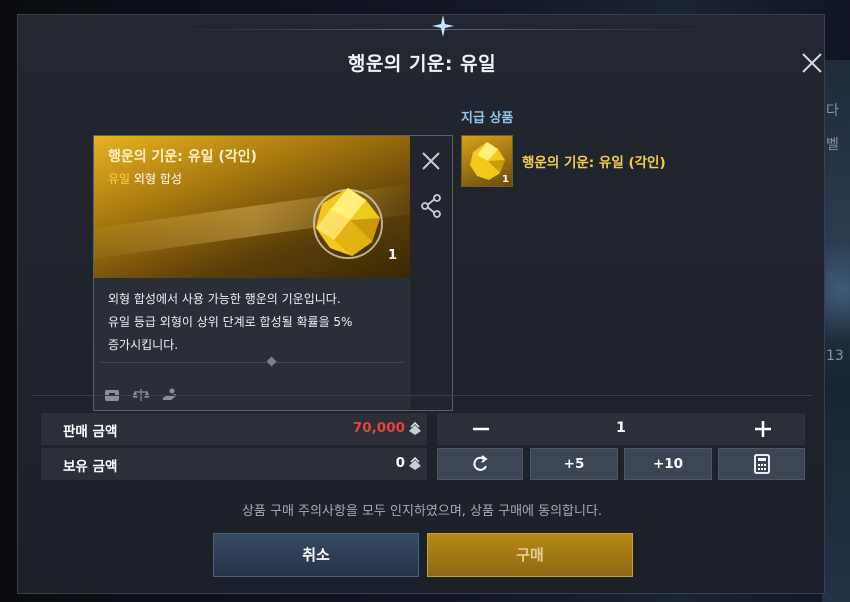  I want to click on item-name: 행운의 기운: 유일 (각인), so click(182, 157).